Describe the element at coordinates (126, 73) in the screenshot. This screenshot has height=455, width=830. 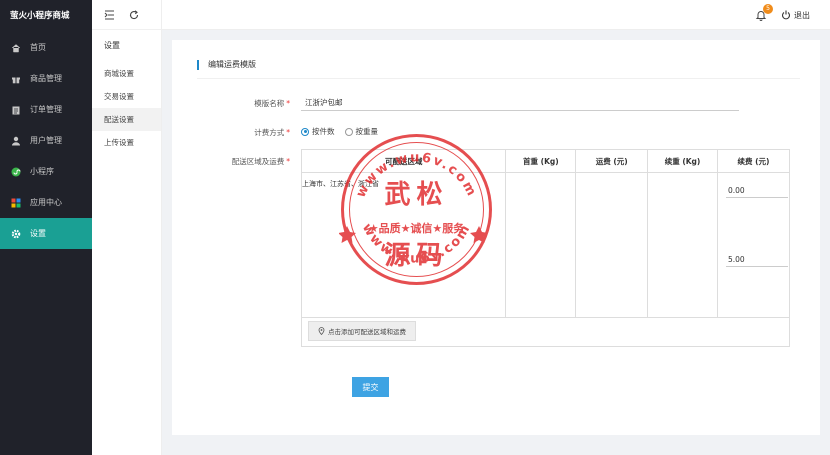
I see `subnav-item-0: 商城设置` at that location.